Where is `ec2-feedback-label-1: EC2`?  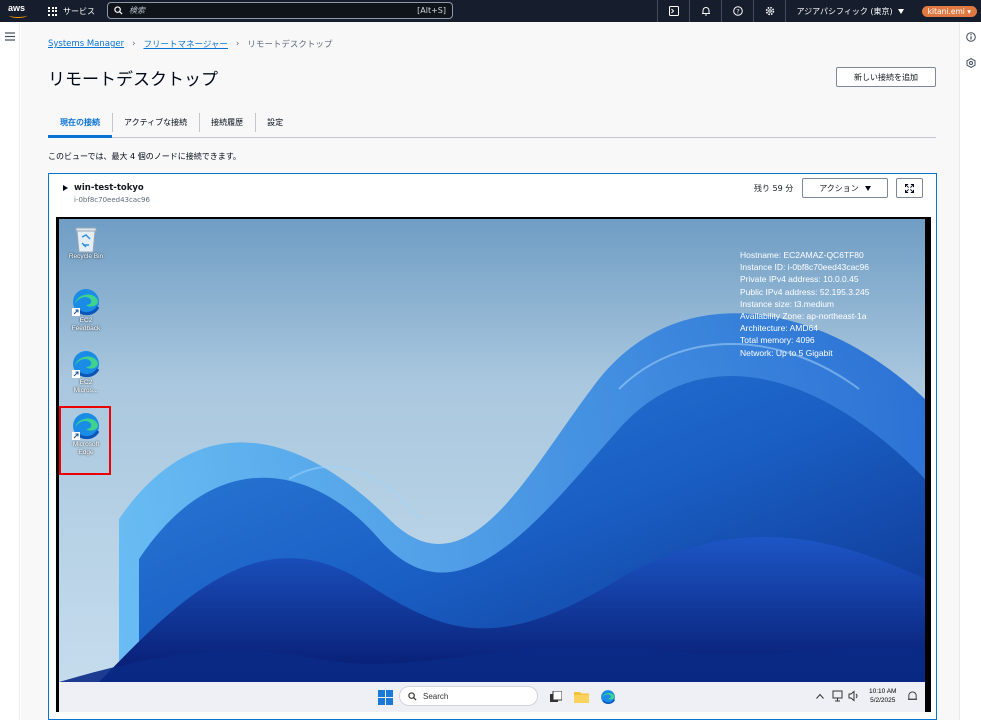 ec2-feedback-label-1: EC2 is located at coordinates (86, 320).